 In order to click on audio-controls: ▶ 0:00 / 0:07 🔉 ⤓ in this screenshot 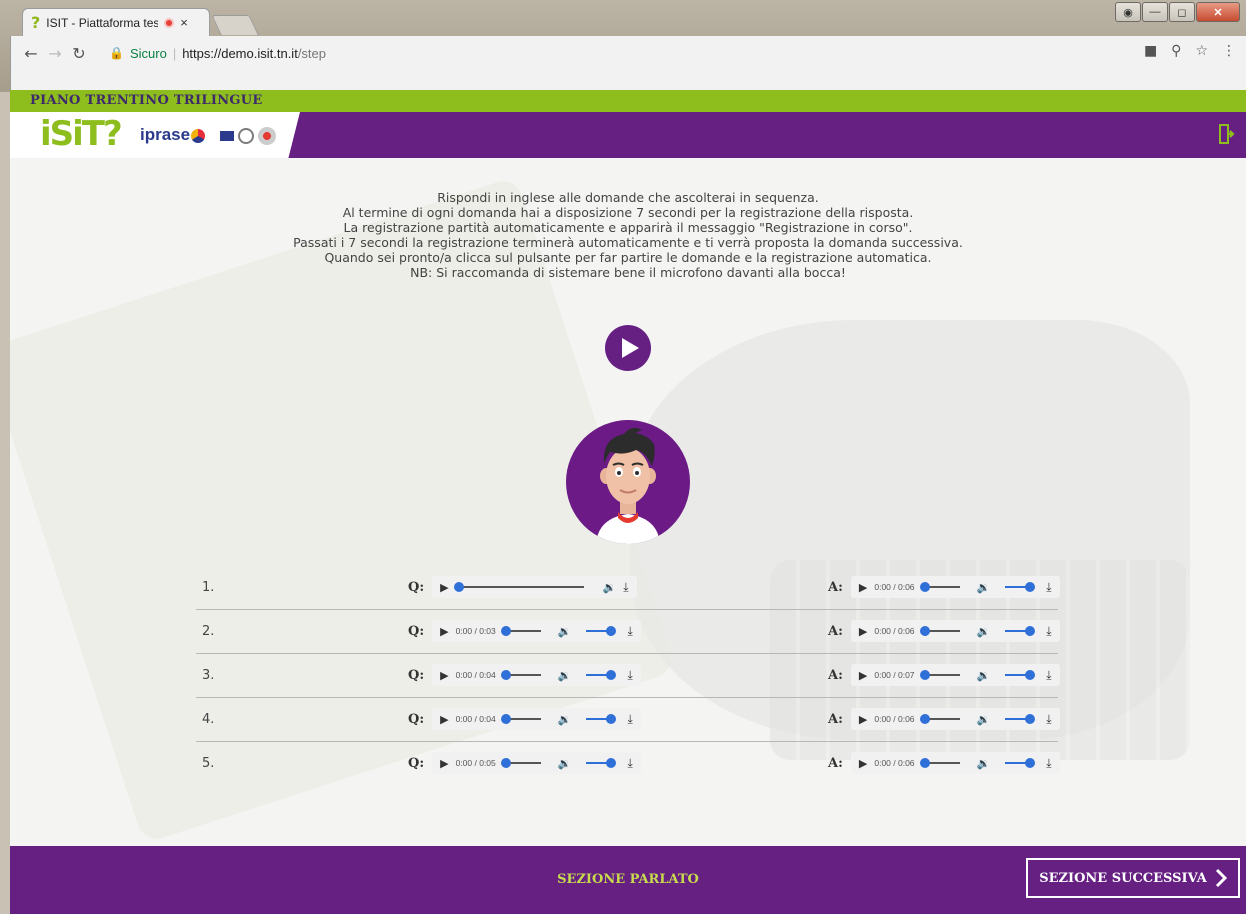, I will do `click(955, 675)`.